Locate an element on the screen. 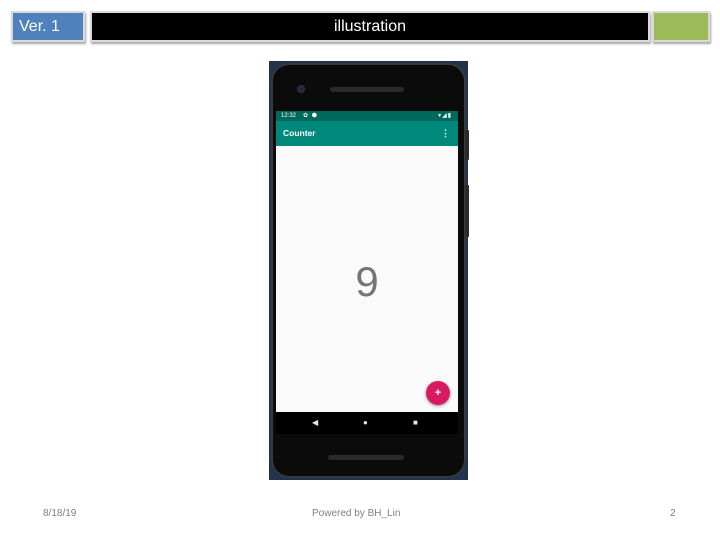  accent-box is located at coordinates (681, 26).